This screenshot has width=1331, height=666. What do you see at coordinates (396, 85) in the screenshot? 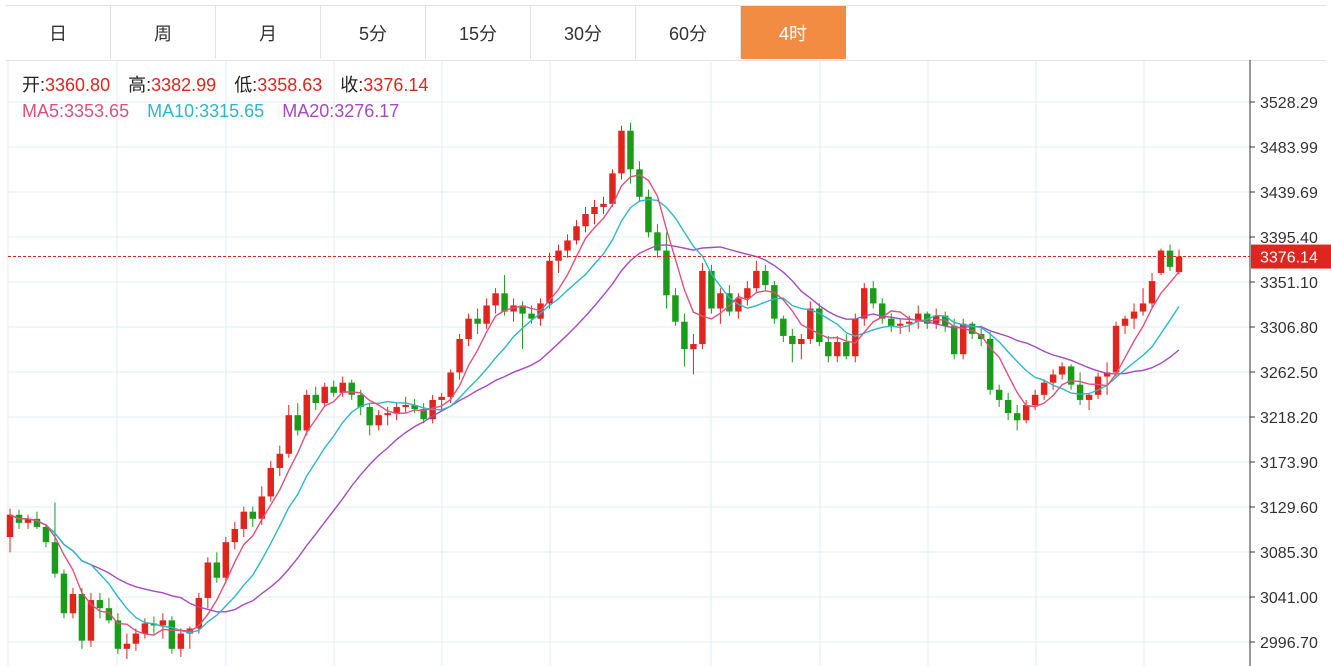
I see `close-value: 3376.14` at bounding box center [396, 85].